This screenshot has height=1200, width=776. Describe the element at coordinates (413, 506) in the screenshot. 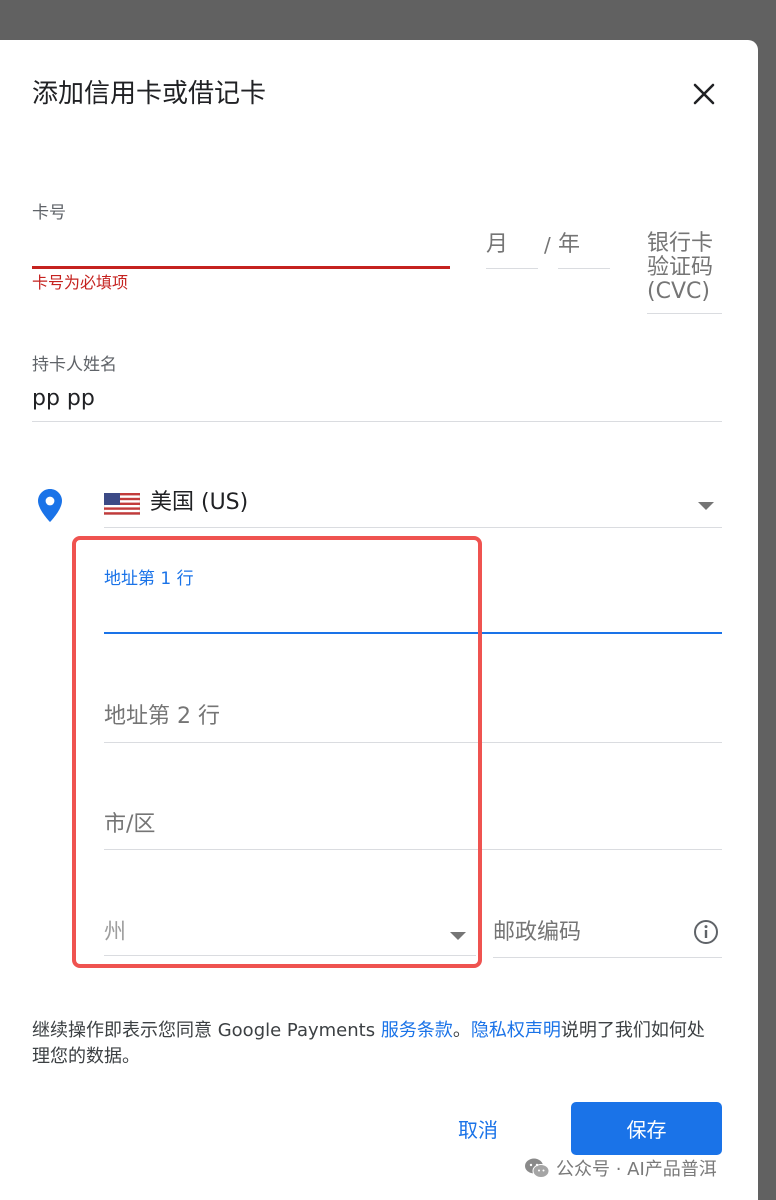

I see `country-select: 美国 (US)` at that location.